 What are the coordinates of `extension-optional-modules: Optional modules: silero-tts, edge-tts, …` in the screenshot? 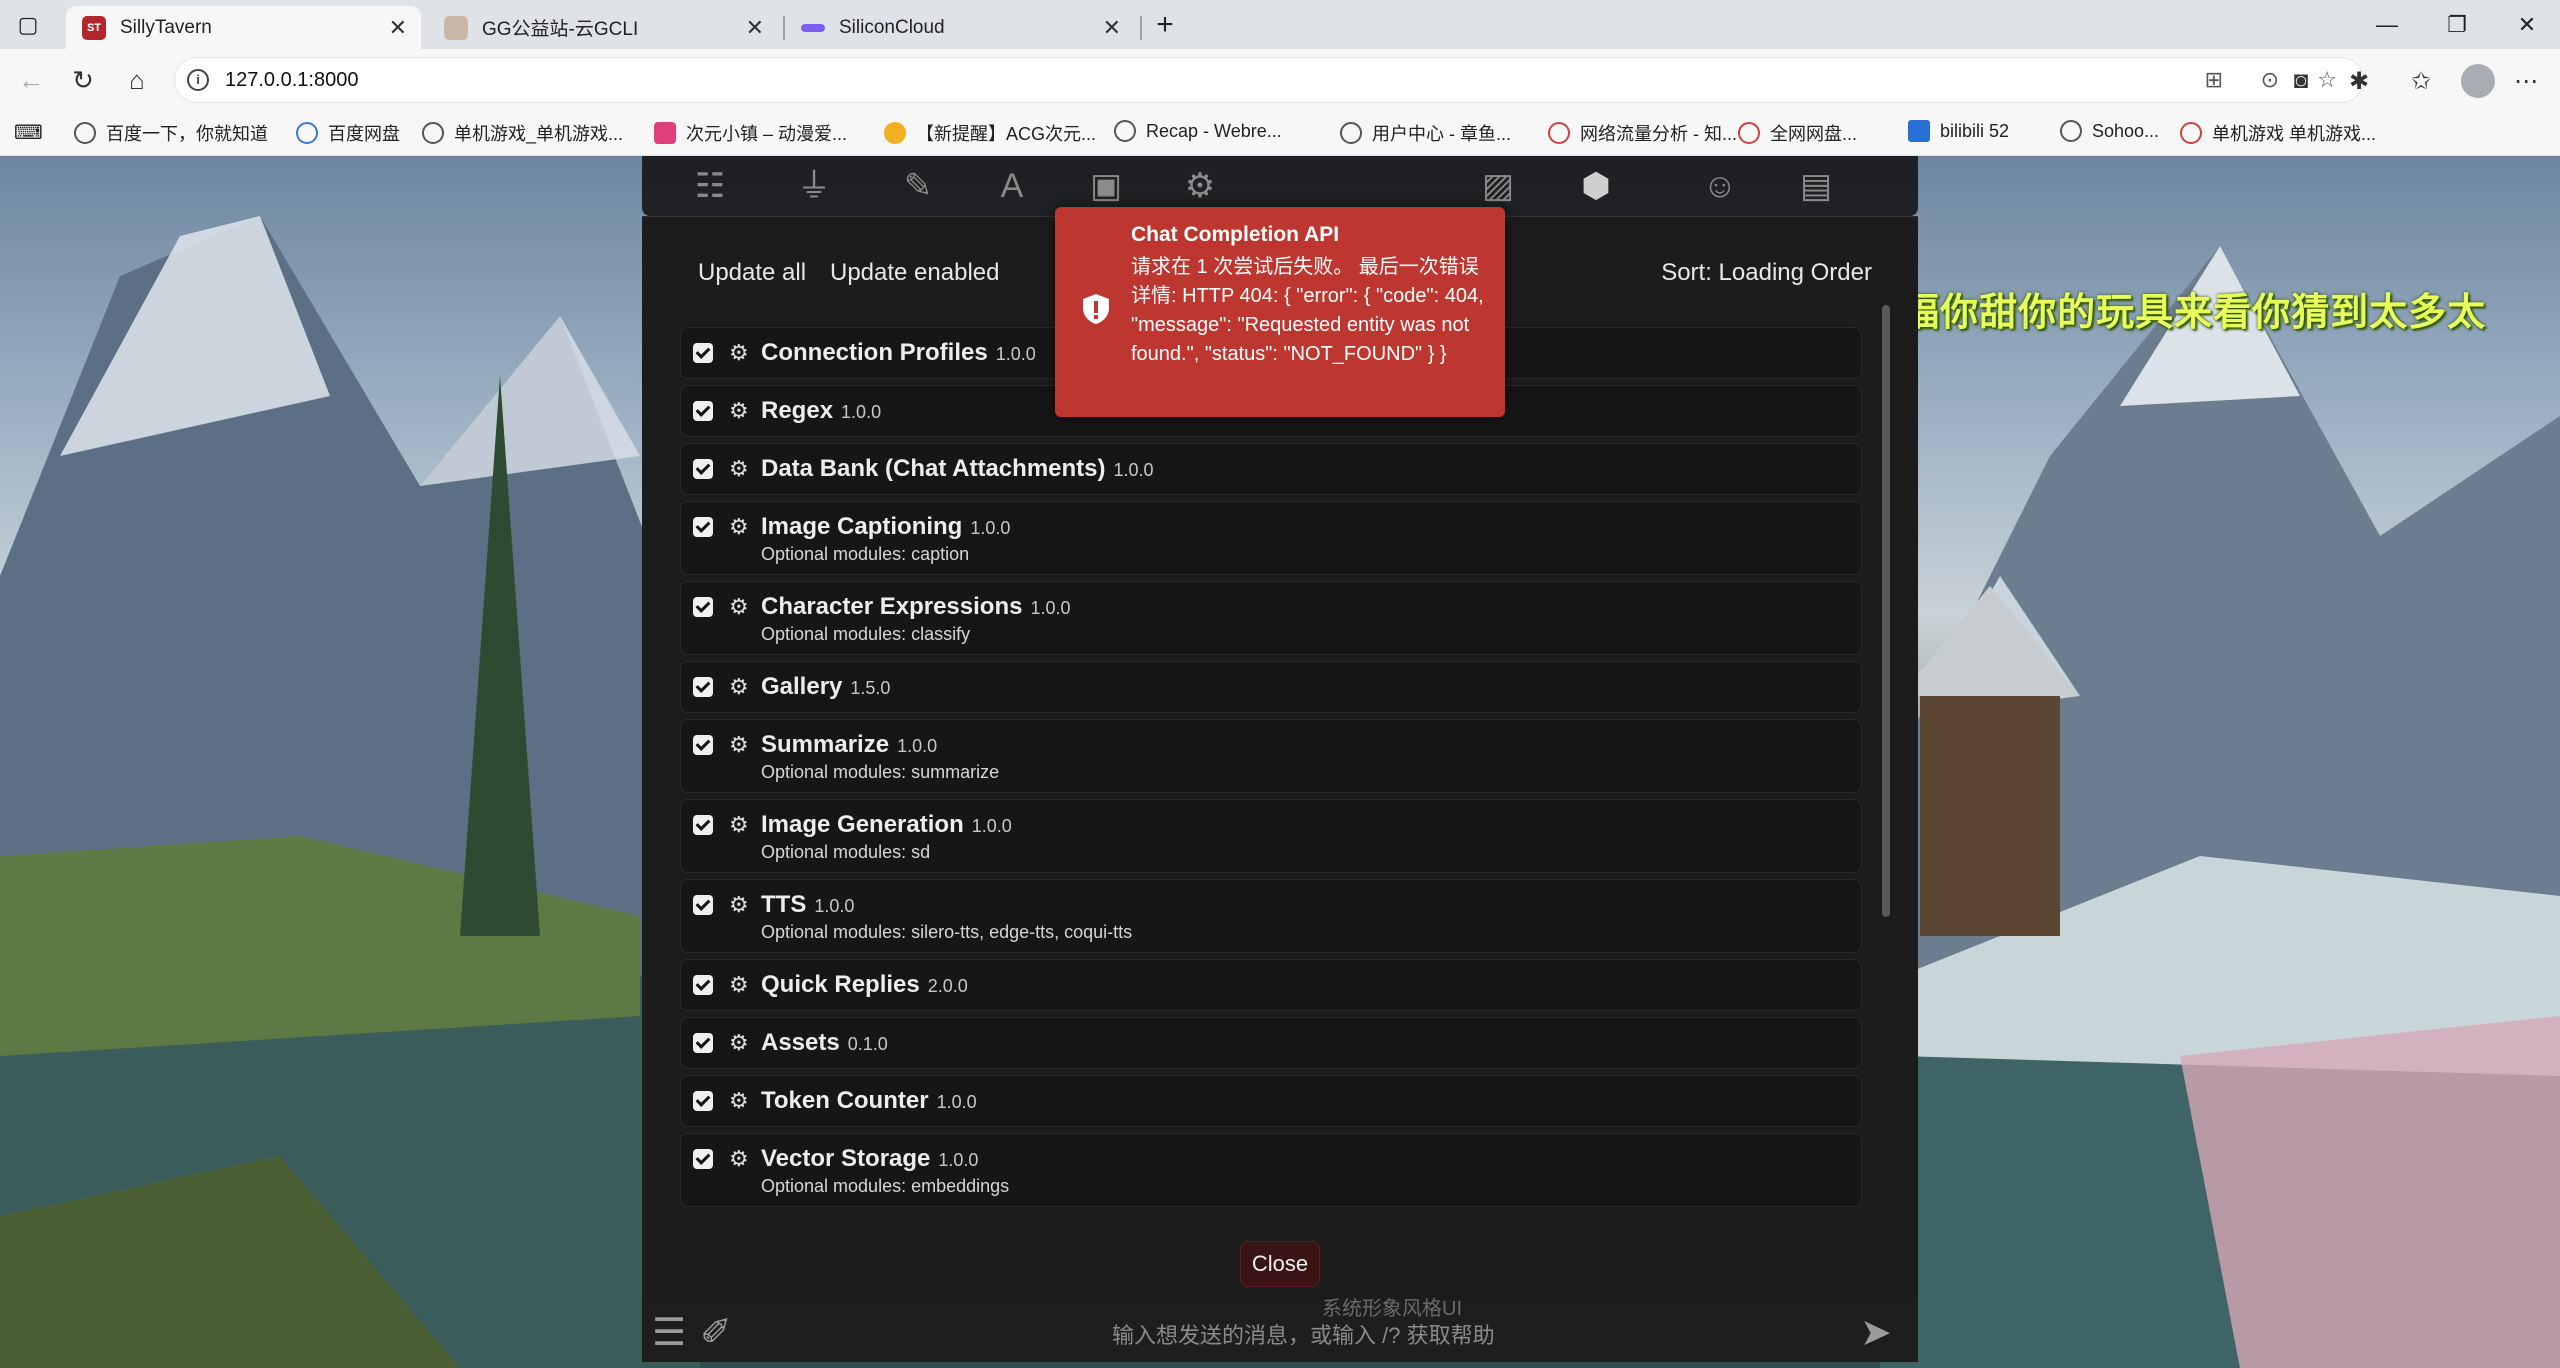 It's located at (947, 932).